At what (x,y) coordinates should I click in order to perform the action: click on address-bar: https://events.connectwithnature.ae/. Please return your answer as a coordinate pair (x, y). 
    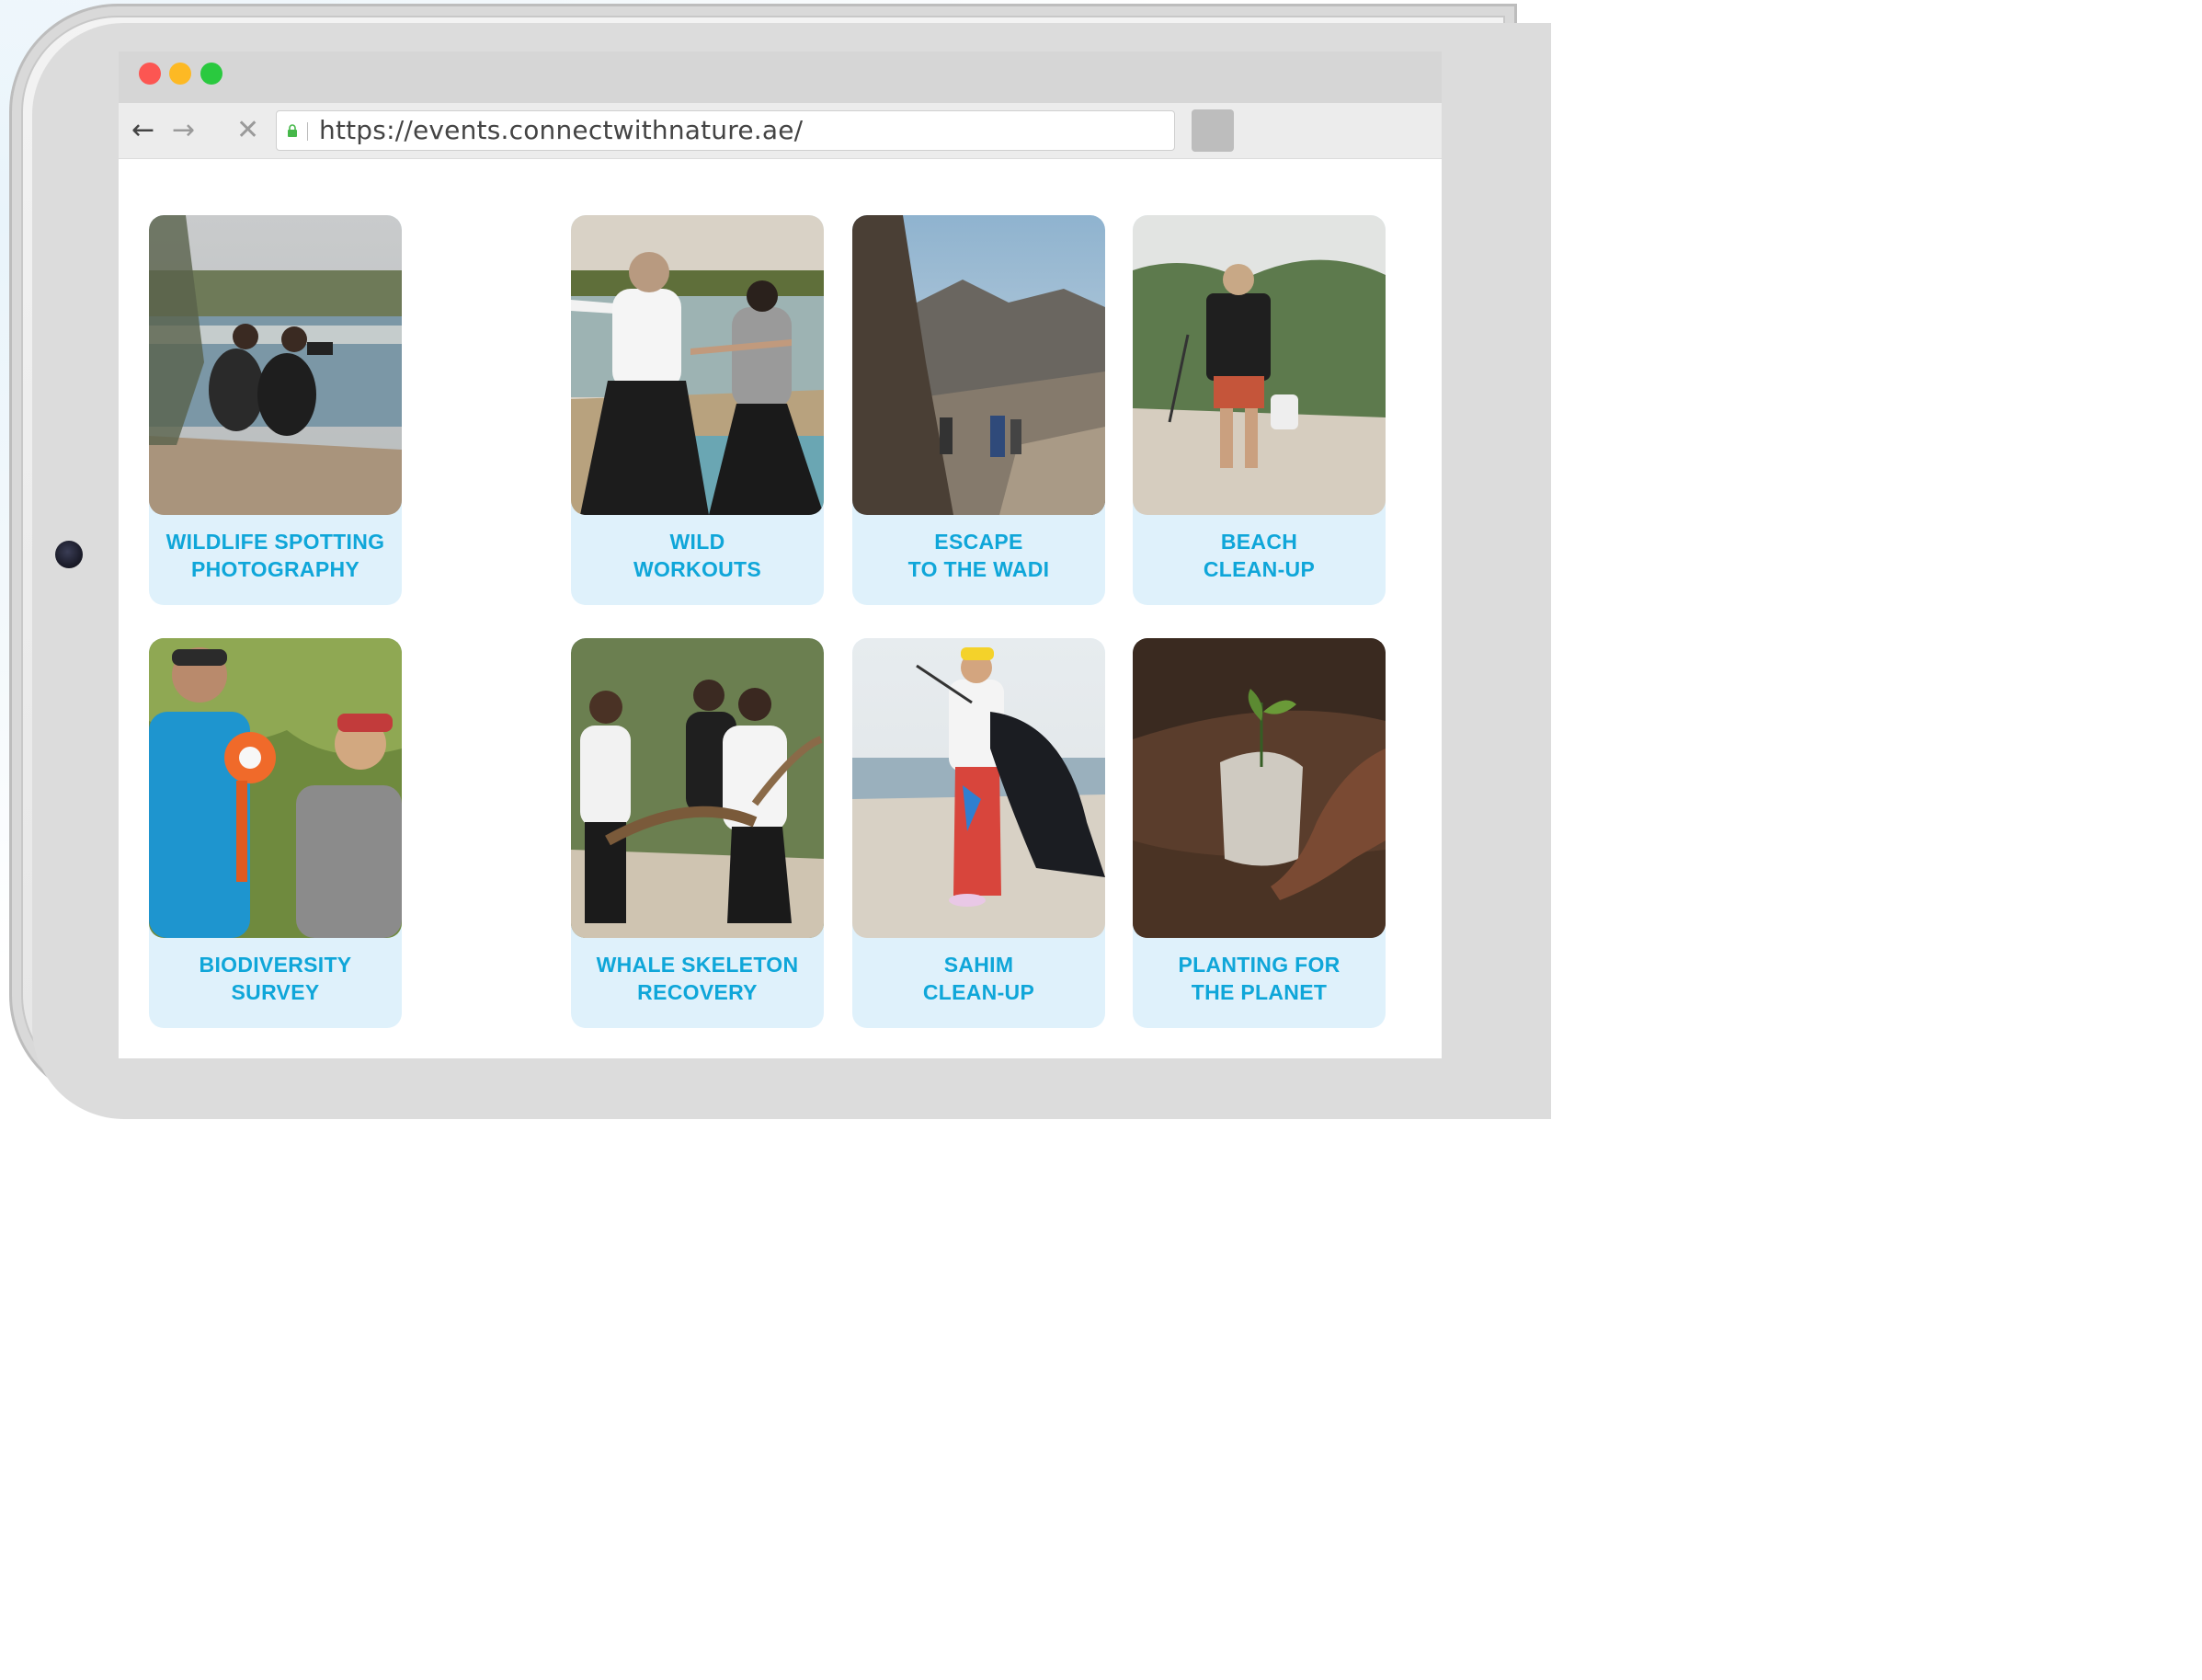
    Looking at the image, I should click on (725, 130).